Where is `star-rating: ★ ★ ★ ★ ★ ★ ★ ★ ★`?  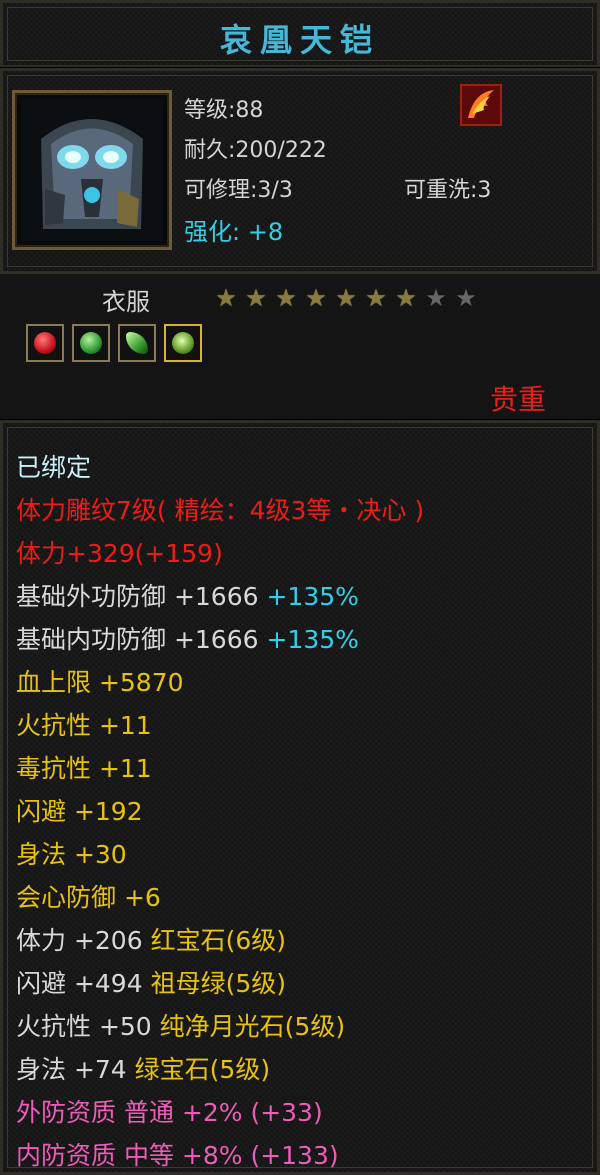 star-rating: ★ ★ ★ ★ ★ ★ ★ ★ ★ is located at coordinates (346, 298).